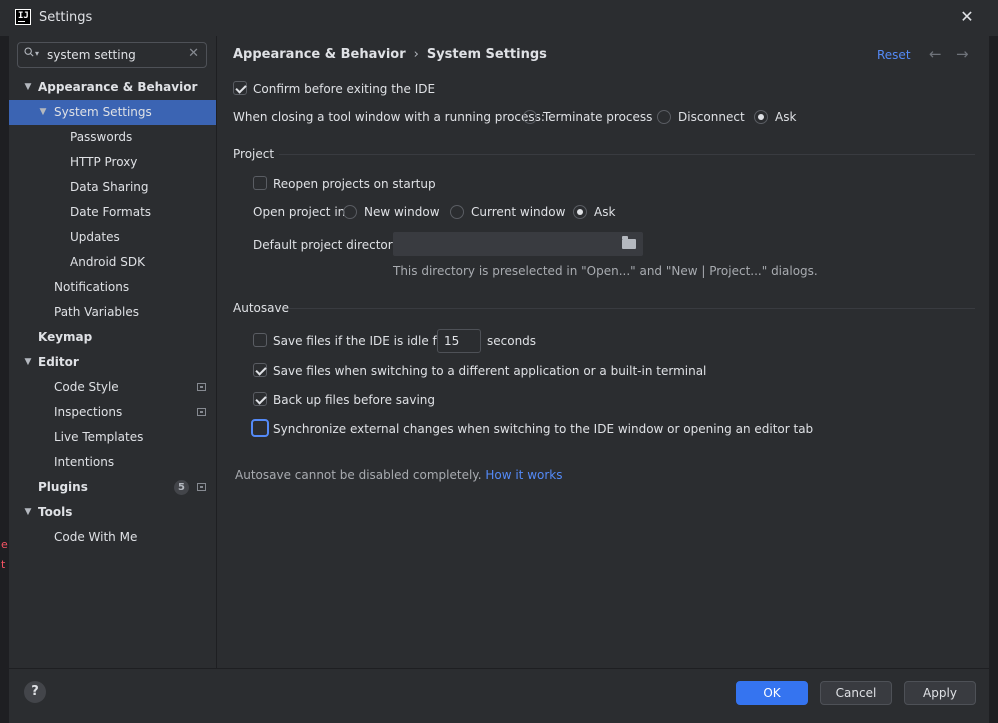  I want to click on sidebar-item-notifications: Notifications, so click(112, 287).